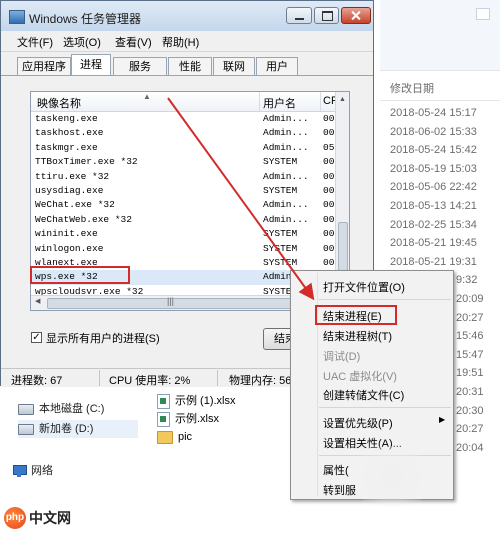 This screenshot has height=533, width=500. What do you see at coordinates (59, 103) in the screenshot?
I see `column-image-name: 映像名称` at bounding box center [59, 103].